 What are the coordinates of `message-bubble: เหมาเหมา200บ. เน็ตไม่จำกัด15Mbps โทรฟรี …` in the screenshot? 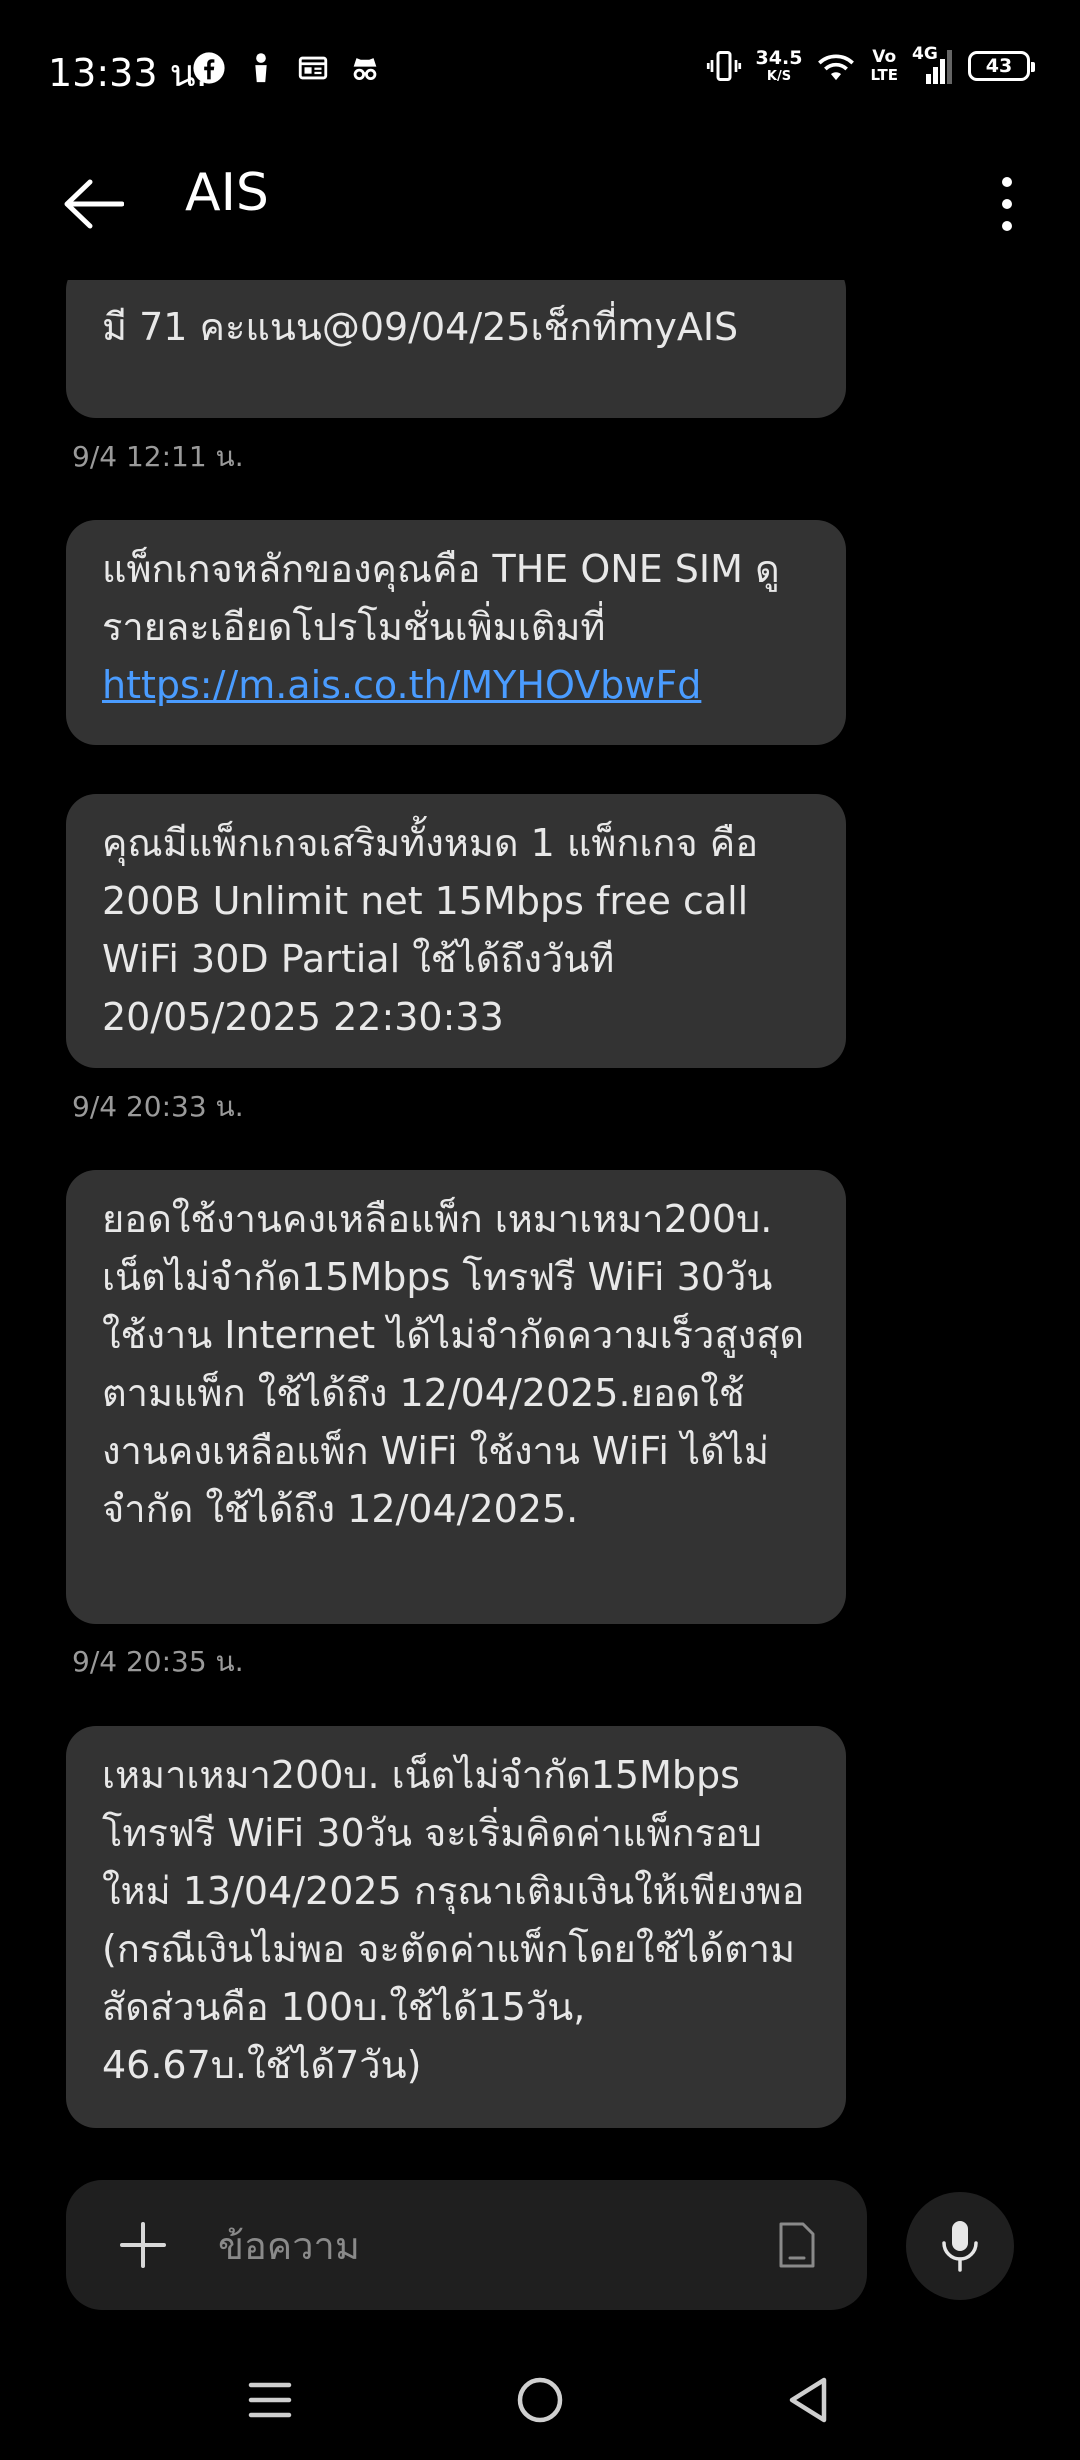 It's located at (456, 1927).